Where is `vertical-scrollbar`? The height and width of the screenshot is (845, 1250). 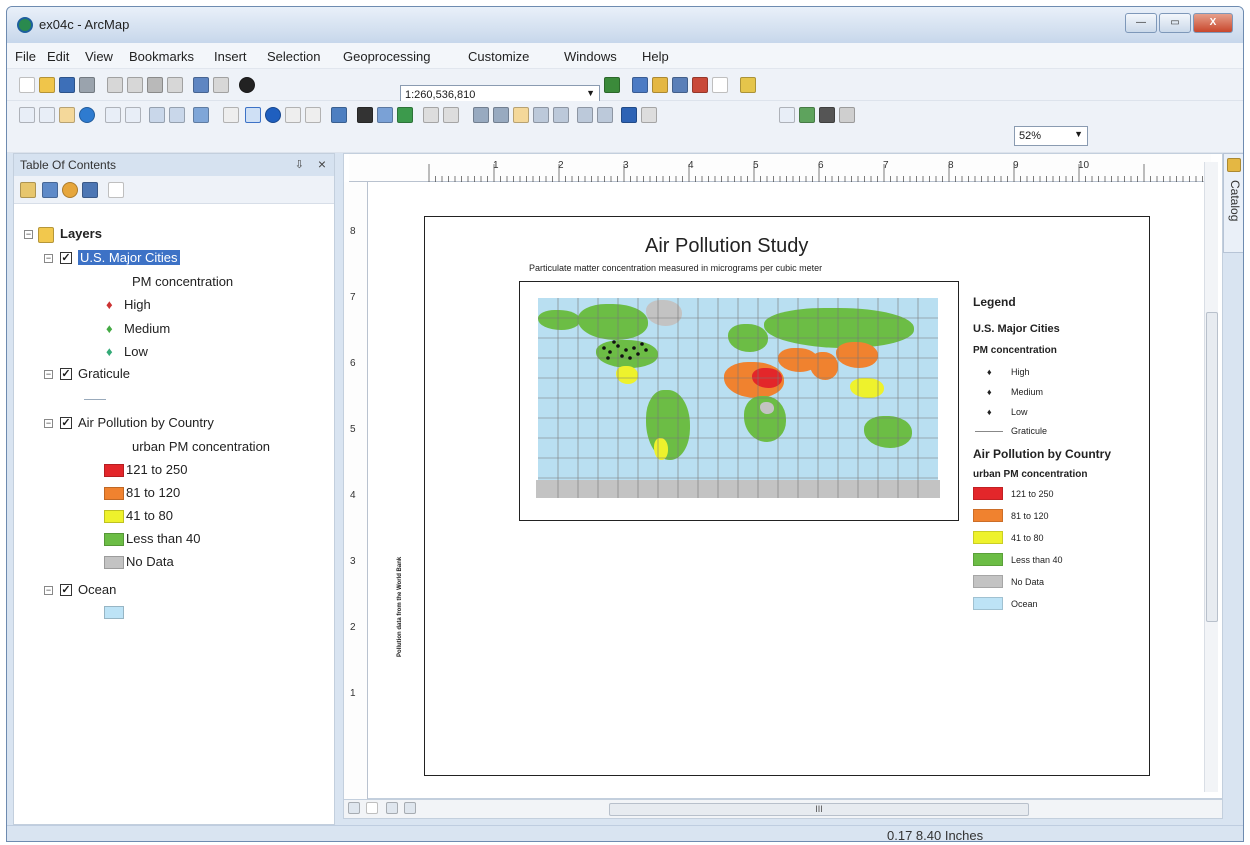 vertical-scrollbar is located at coordinates (1211, 477).